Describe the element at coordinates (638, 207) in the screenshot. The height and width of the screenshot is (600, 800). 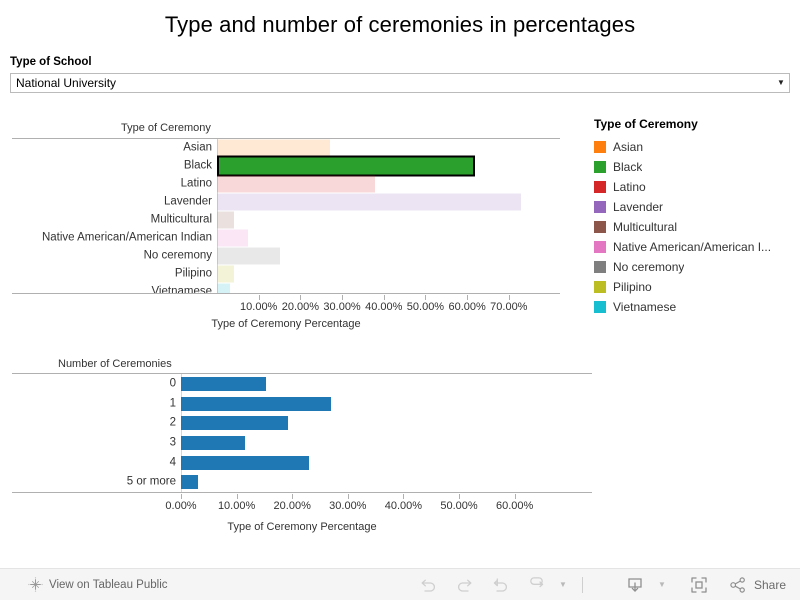
I see `legend-item-label: Lavender` at that location.